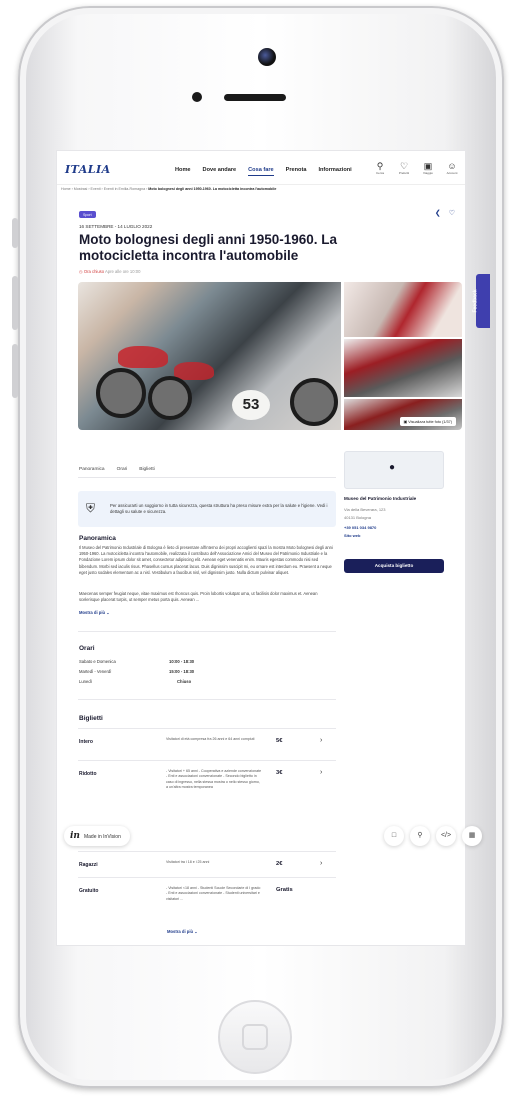 This screenshot has height=1096, width=520. What do you see at coordinates (87, 214) in the screenshot?
I see `category-badge: Sport` at bounding box center [87, 214].